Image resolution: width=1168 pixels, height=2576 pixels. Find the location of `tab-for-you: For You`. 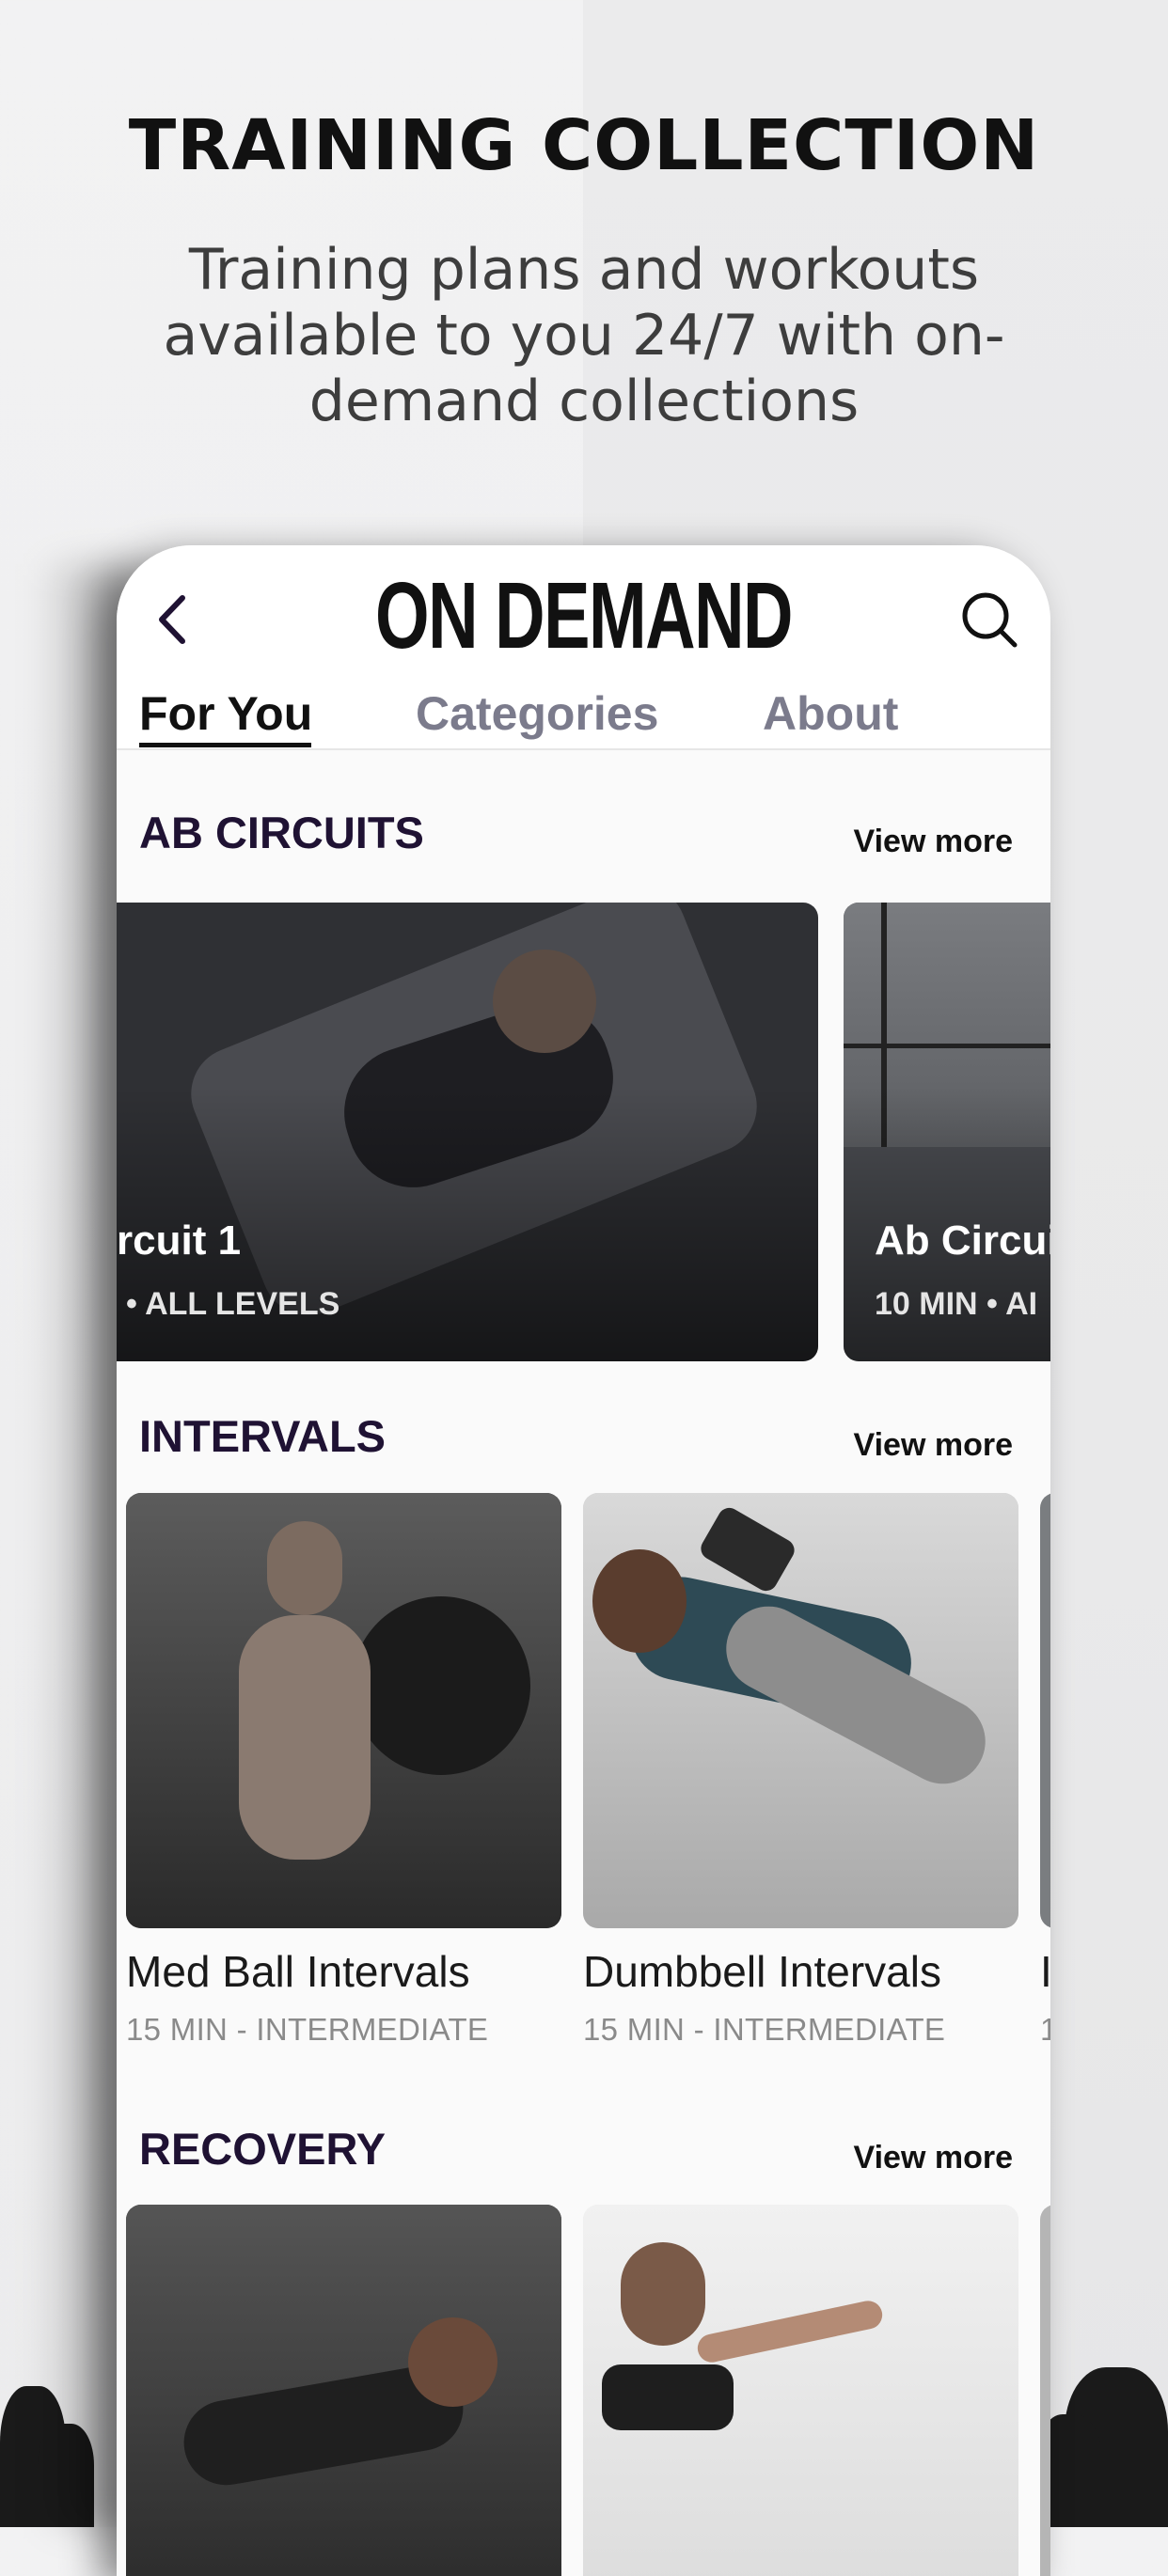

tab-for-you: For You is located at coordinates (225, 713).